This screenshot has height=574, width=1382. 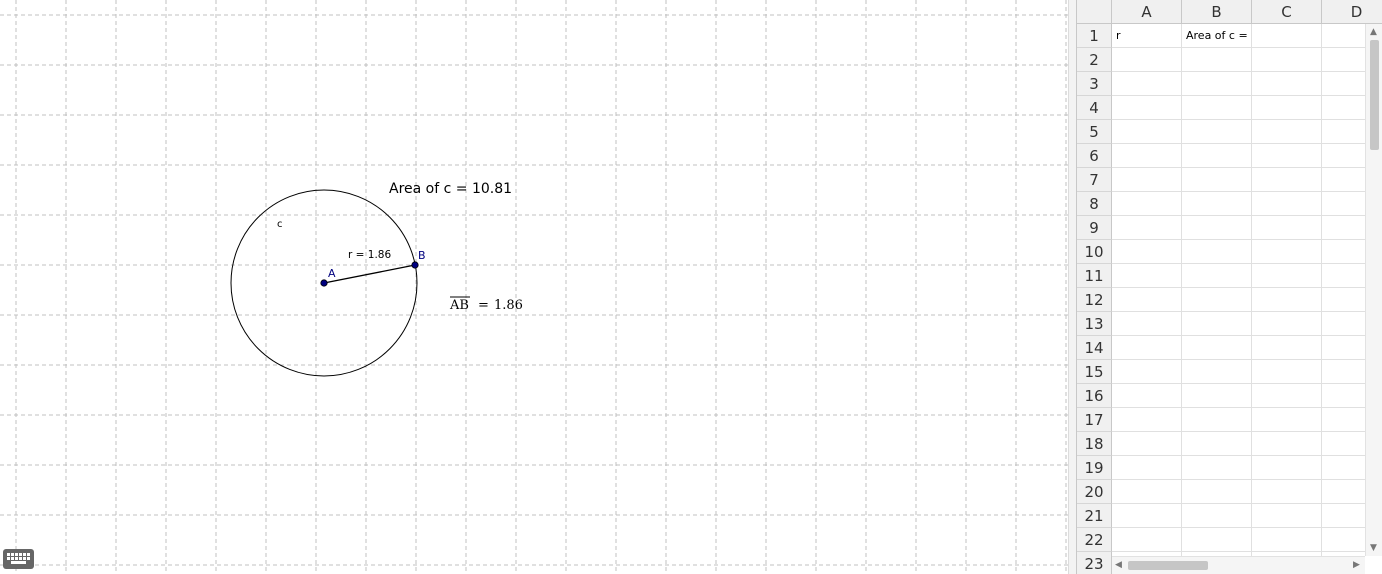 I want to click on cell-c5, so click(x=1287, y=132).